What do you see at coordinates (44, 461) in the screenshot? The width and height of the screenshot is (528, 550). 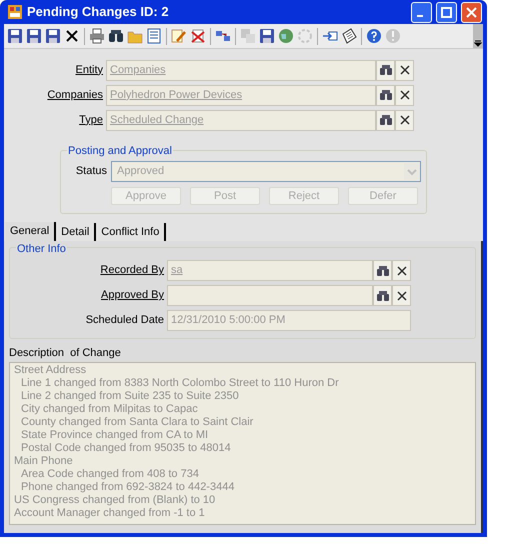 I see `change-line: Main Phone` at bounding box center [44, 461].